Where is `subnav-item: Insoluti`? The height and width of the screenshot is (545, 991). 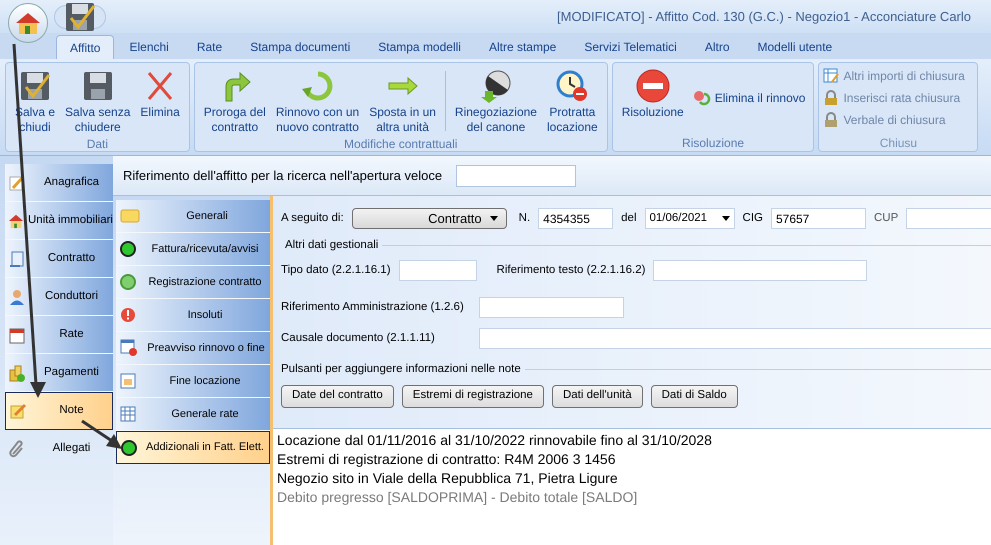 subnav-item: Insoluti is located at coordinates (193, 315).